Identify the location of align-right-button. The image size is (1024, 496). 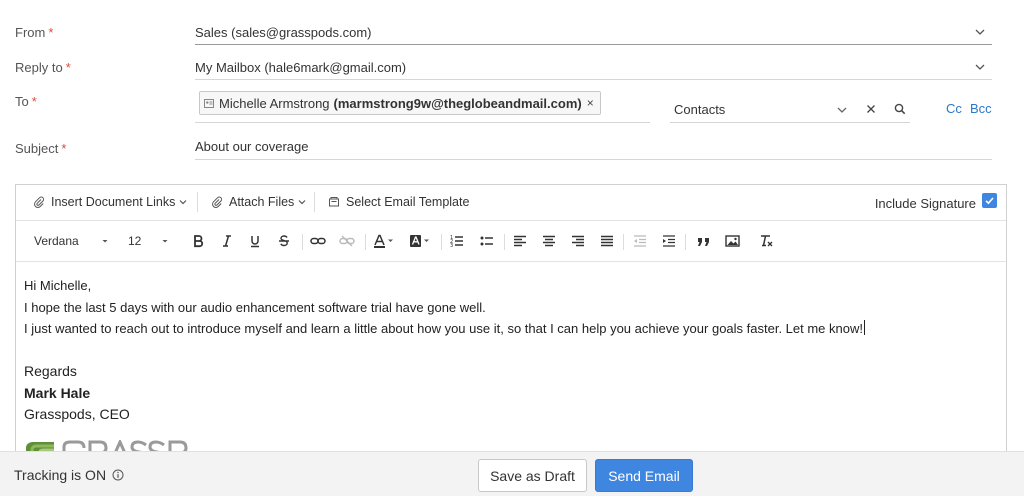
(578, 241).